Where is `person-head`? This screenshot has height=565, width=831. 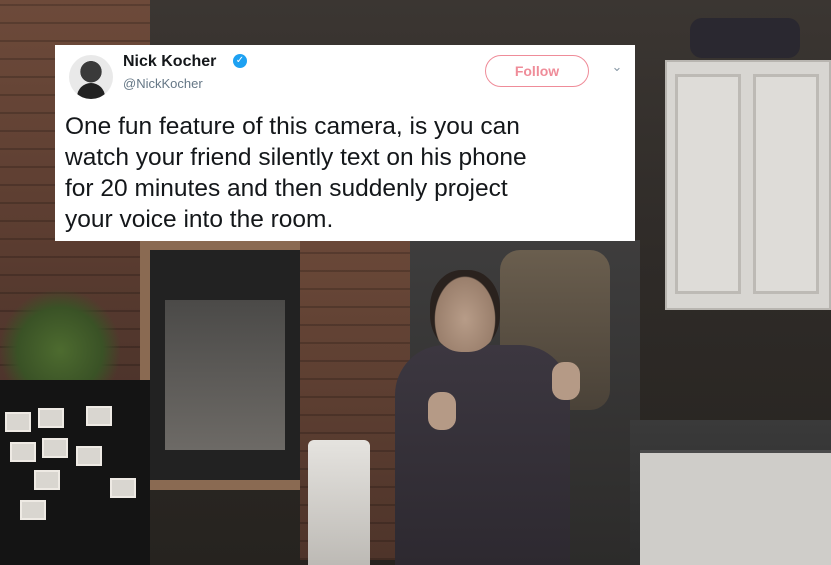 person-head is located at coordinates (465, 311).